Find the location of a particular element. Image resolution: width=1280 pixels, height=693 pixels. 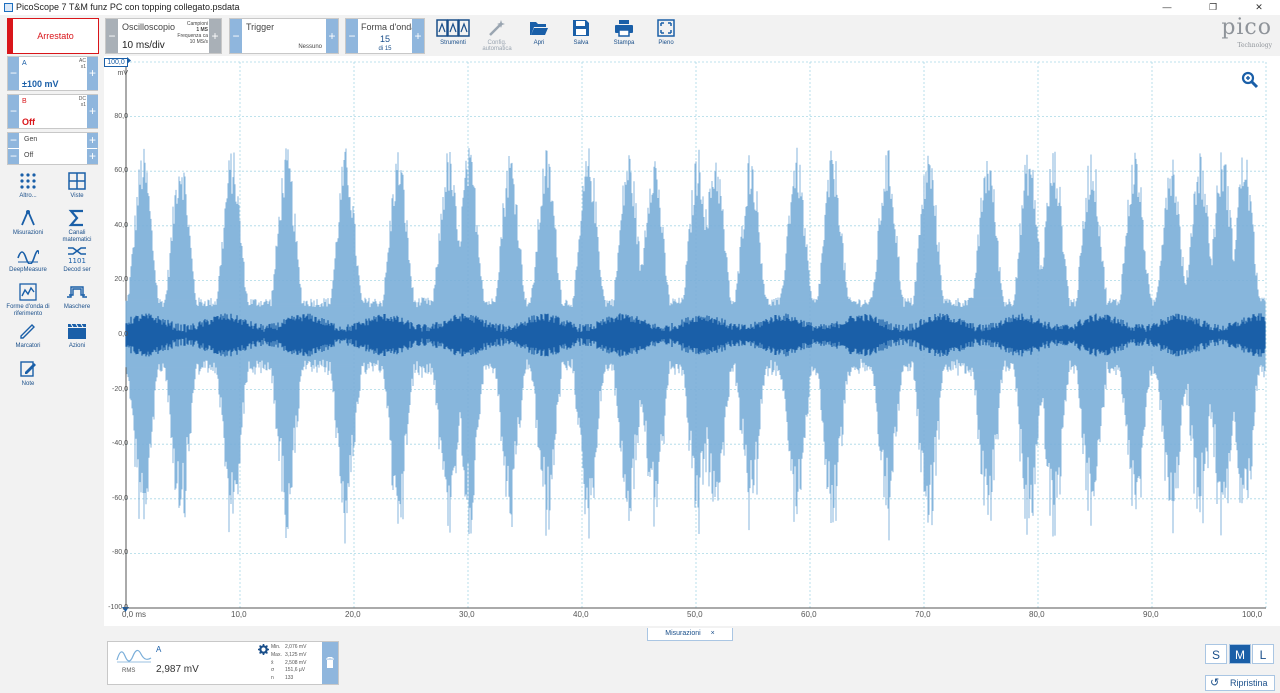

marker-icon is located at coordinates (27, 331).